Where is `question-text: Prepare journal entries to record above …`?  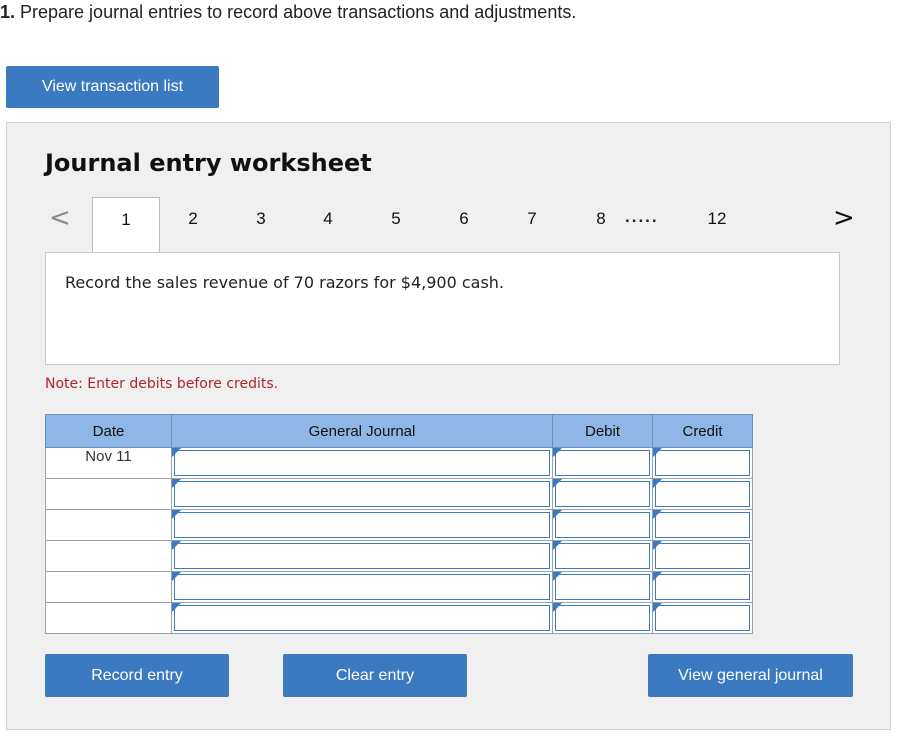 question-text: Prepare journal entries to record above … is located at coordinates (296, 12).